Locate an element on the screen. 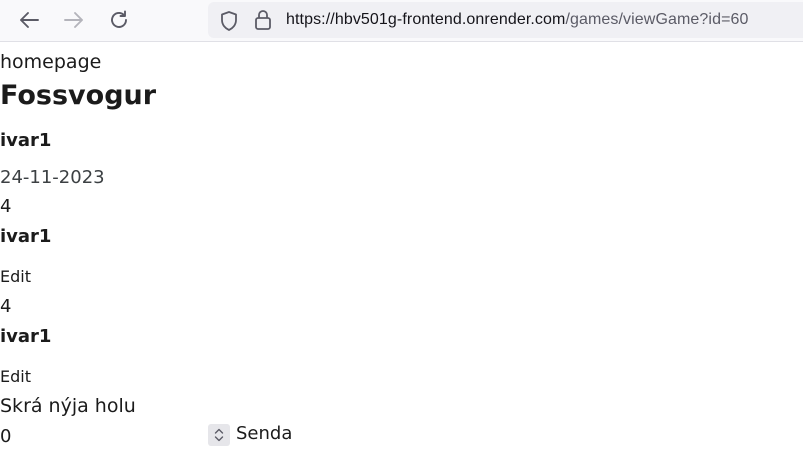 This screenshot has height=458, width=803. game-date: 24-11-2023 is located at coordinates (52, 177).